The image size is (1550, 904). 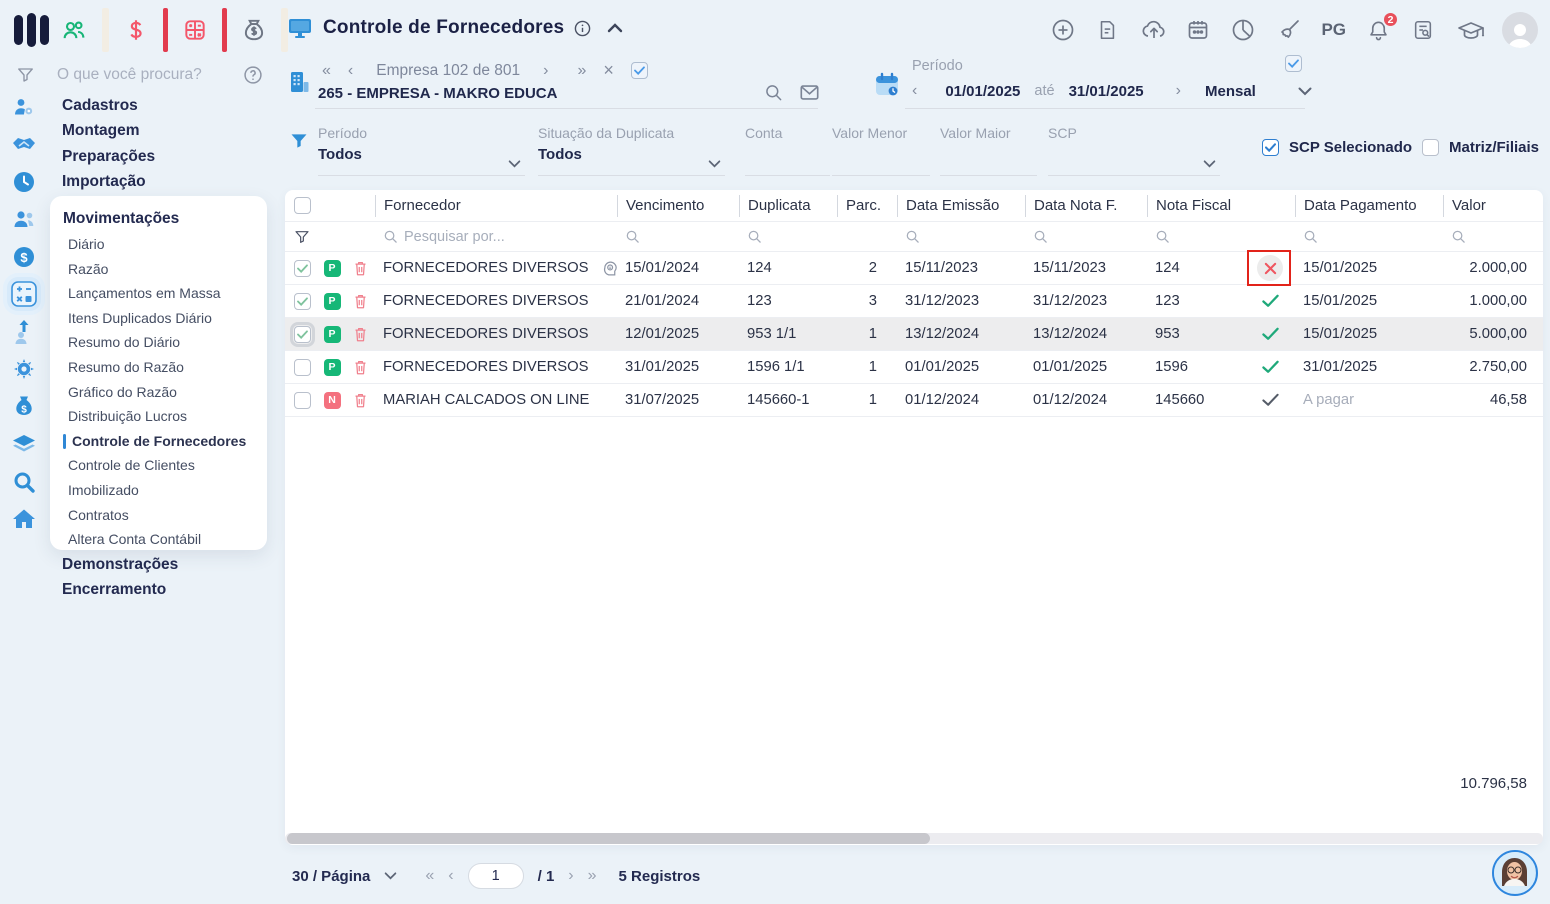 I want to click on next-period-button: ›, so click(x=1178, y=91).